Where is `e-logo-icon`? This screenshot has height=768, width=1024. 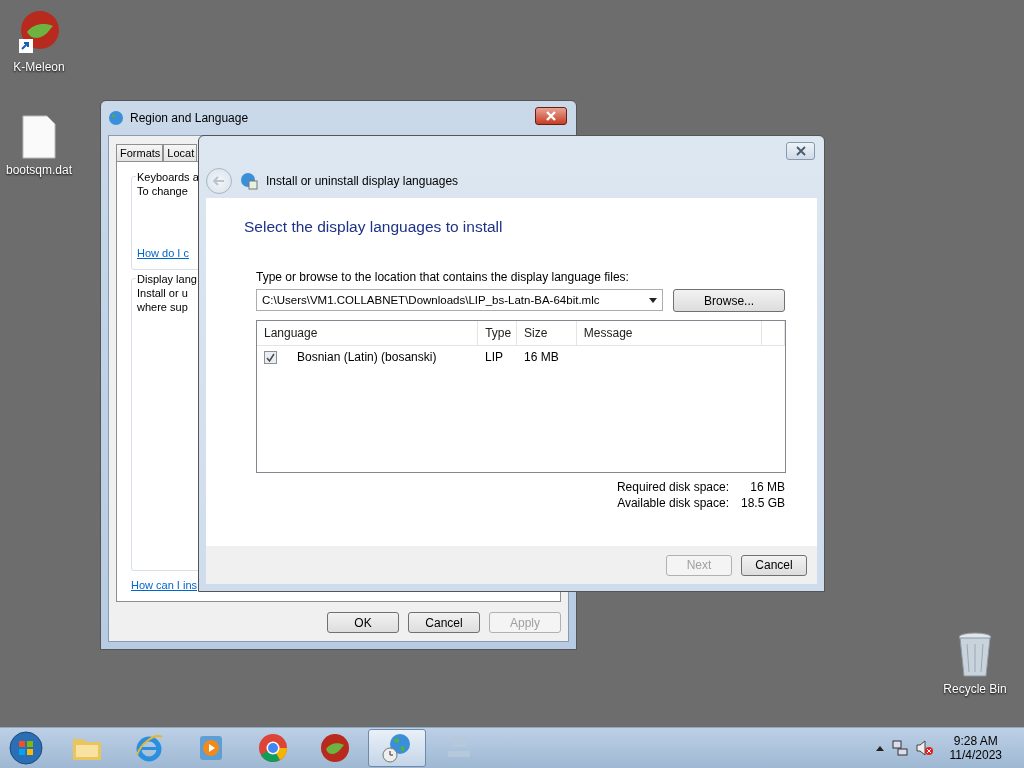 e-logo-icon is located at coordinates (149, 748).